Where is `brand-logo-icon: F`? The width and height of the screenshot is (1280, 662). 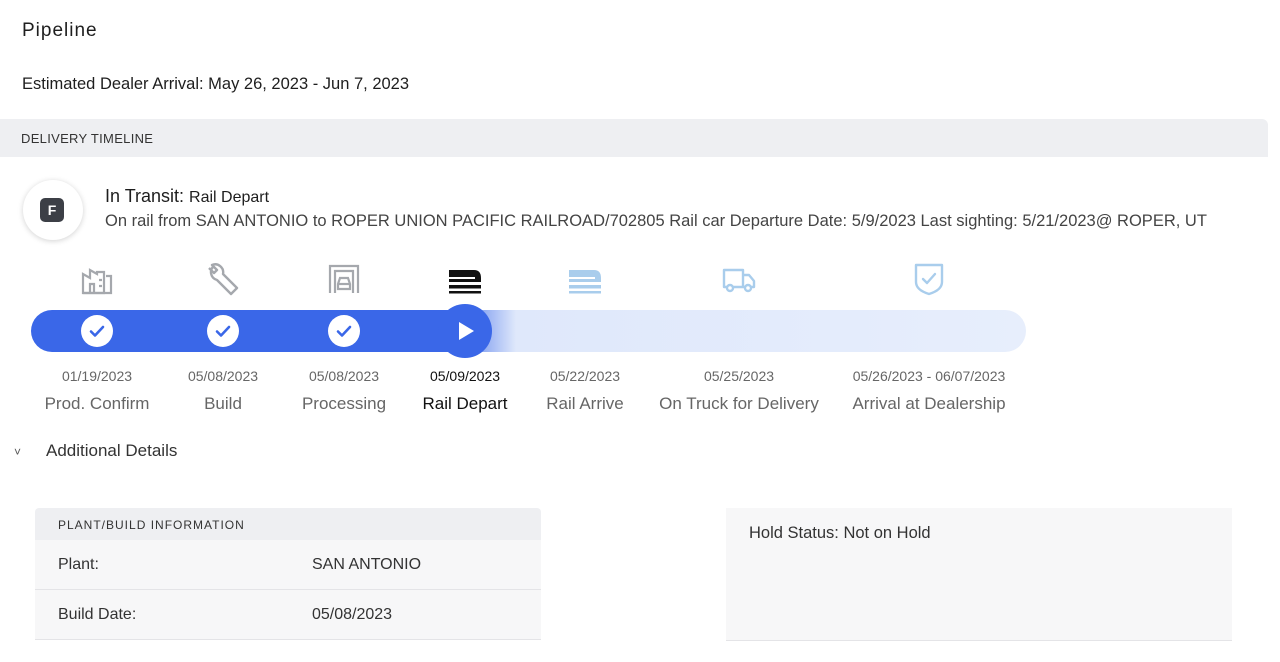
brand-logo-icon: F is located at coordinates (52, 210).